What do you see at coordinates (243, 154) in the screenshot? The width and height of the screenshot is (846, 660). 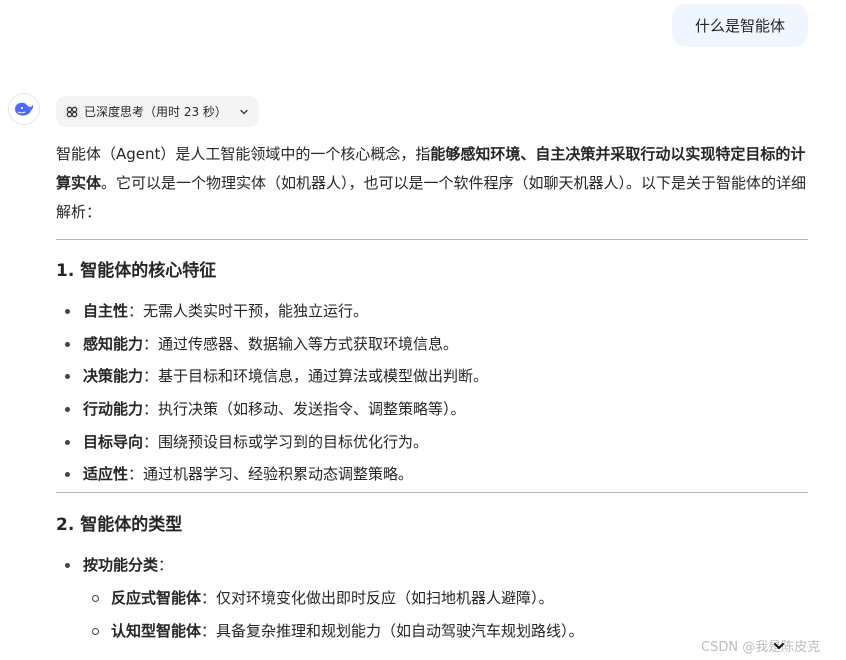 I see `intro-text-1: 智能体（Agent）是人工智能领域中的一个核心概念，指` at bounding box center [243, 154].